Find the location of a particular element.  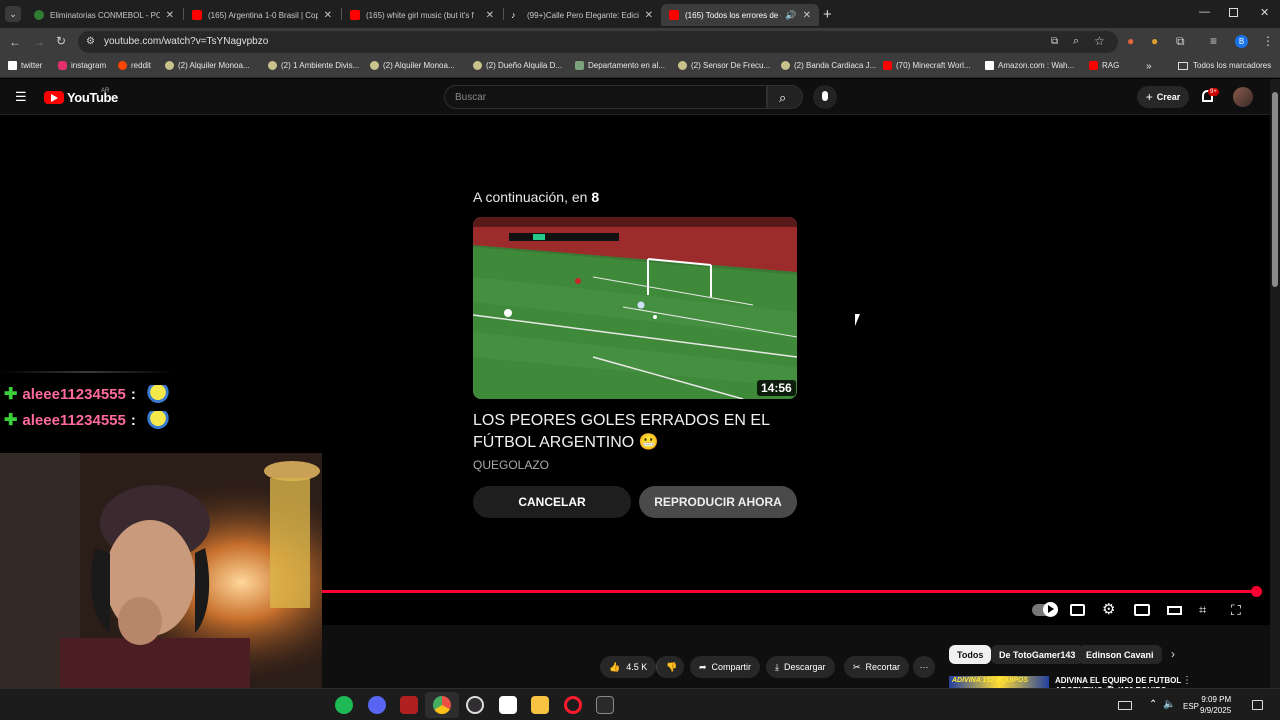

bookmark-twitter: twitter is located at coordinates (25, 65).